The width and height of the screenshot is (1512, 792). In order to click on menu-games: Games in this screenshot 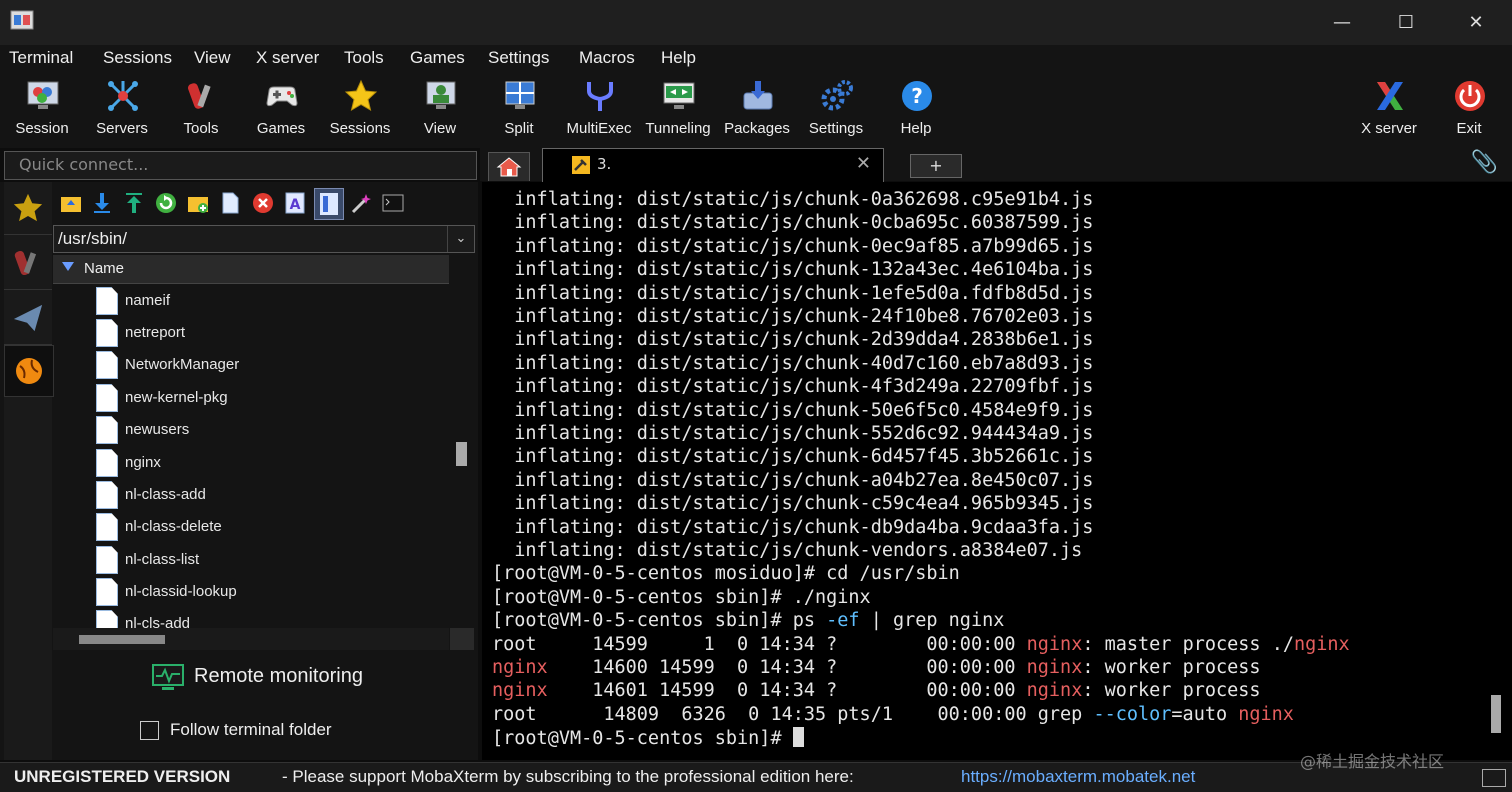, I will do `click(437, 58)`.